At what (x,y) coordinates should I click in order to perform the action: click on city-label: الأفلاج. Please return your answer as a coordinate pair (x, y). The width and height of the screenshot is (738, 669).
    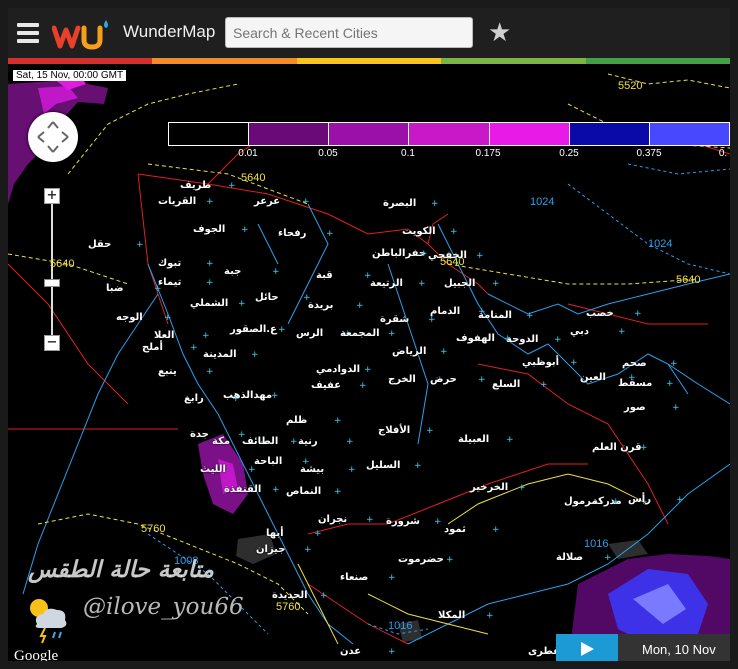
    Looking at the image, I should click on (394, 430).